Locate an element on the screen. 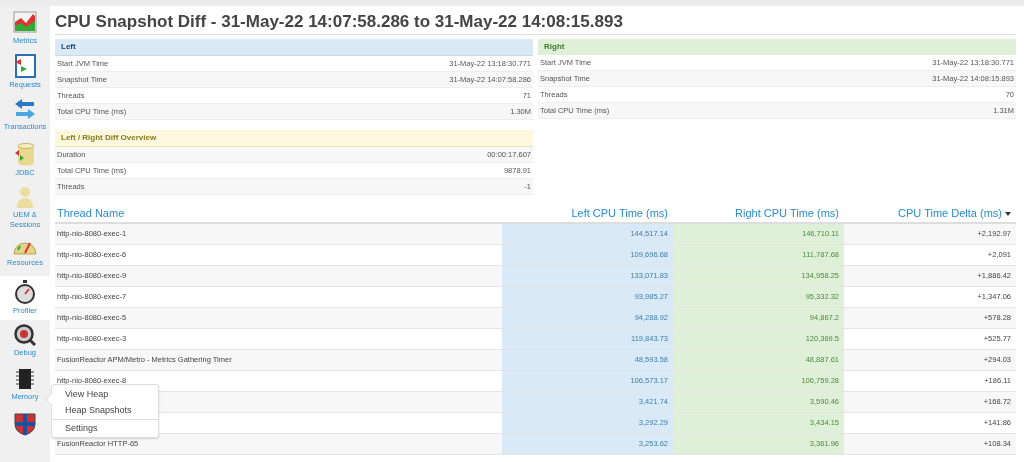 This screenshot has width=1024, height=462. column-header: Thread Name is located at coordinates (278, 214).